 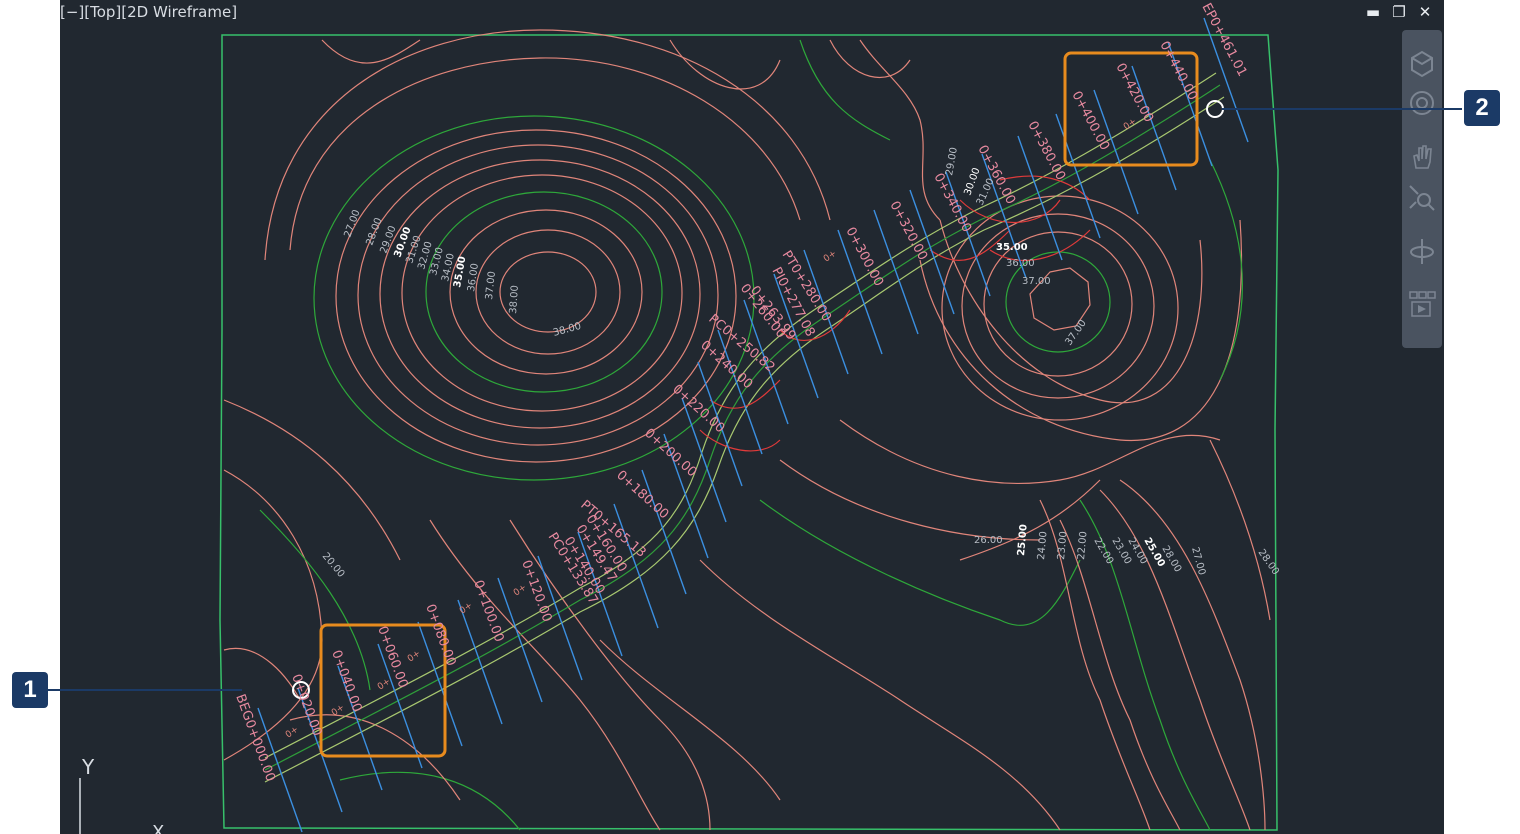 I want to click on callout-1-leader, so click(x=145, y=690).